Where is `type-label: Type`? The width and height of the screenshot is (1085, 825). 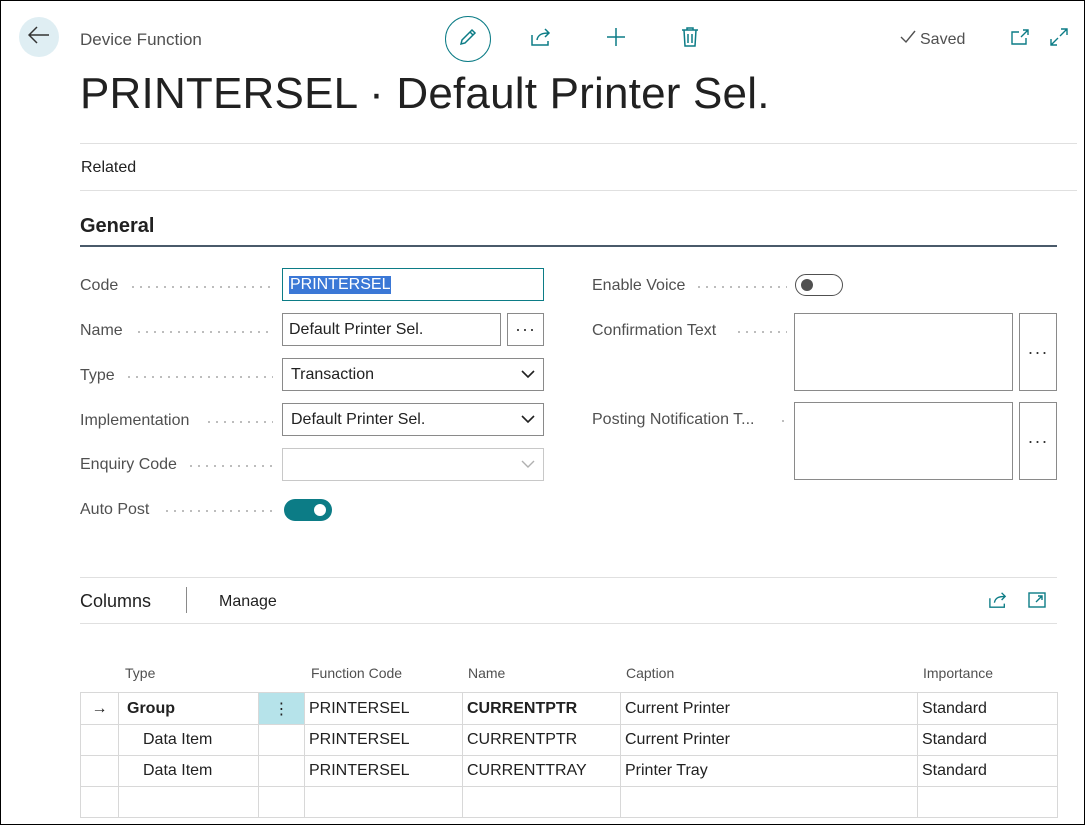 type-label: Type is located at coordinates (97, 375).